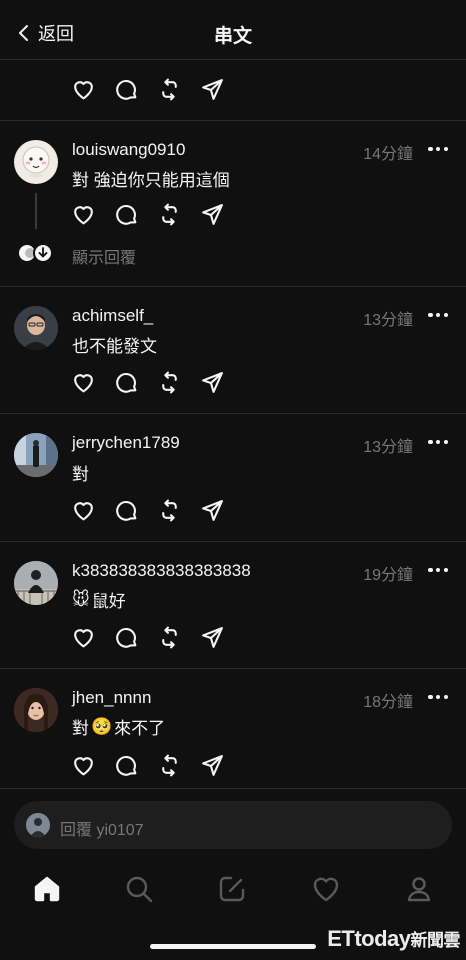  What do you see at coordinates (326, 889) in the screenshot?
I see `tab-activity` at bounding box center [326, 889].